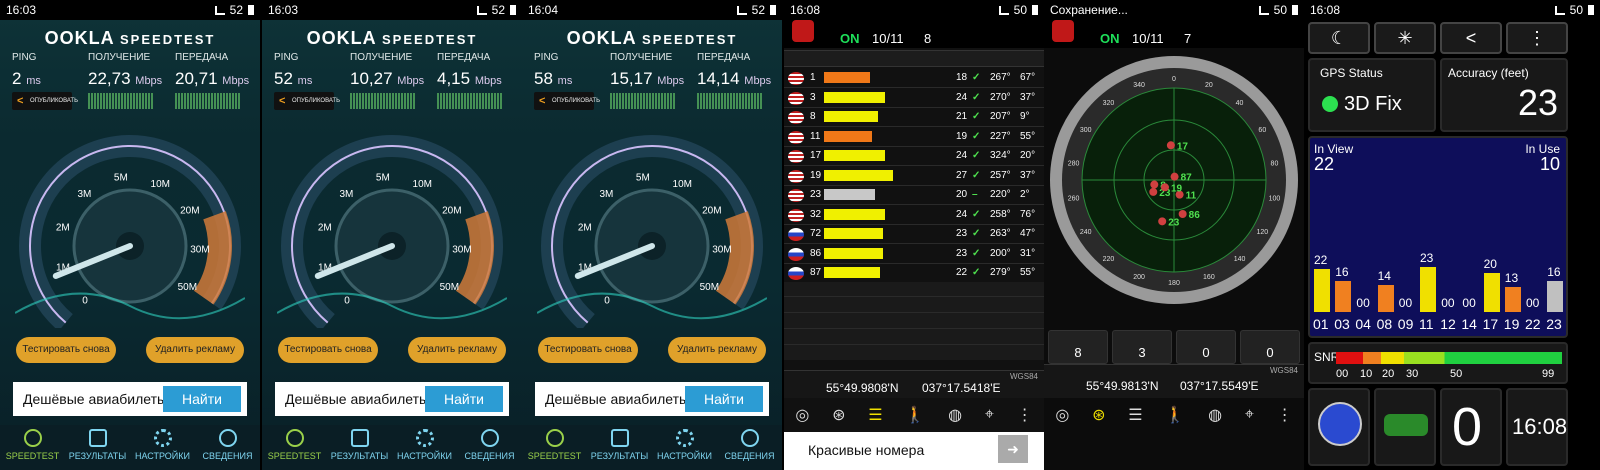  I want to click on bottom-nav: SPEEDTEST РЕЗУЛЬТАТЫ НАСТРОЙКИ СВЕДЕНИЯ, so click(130, 447).